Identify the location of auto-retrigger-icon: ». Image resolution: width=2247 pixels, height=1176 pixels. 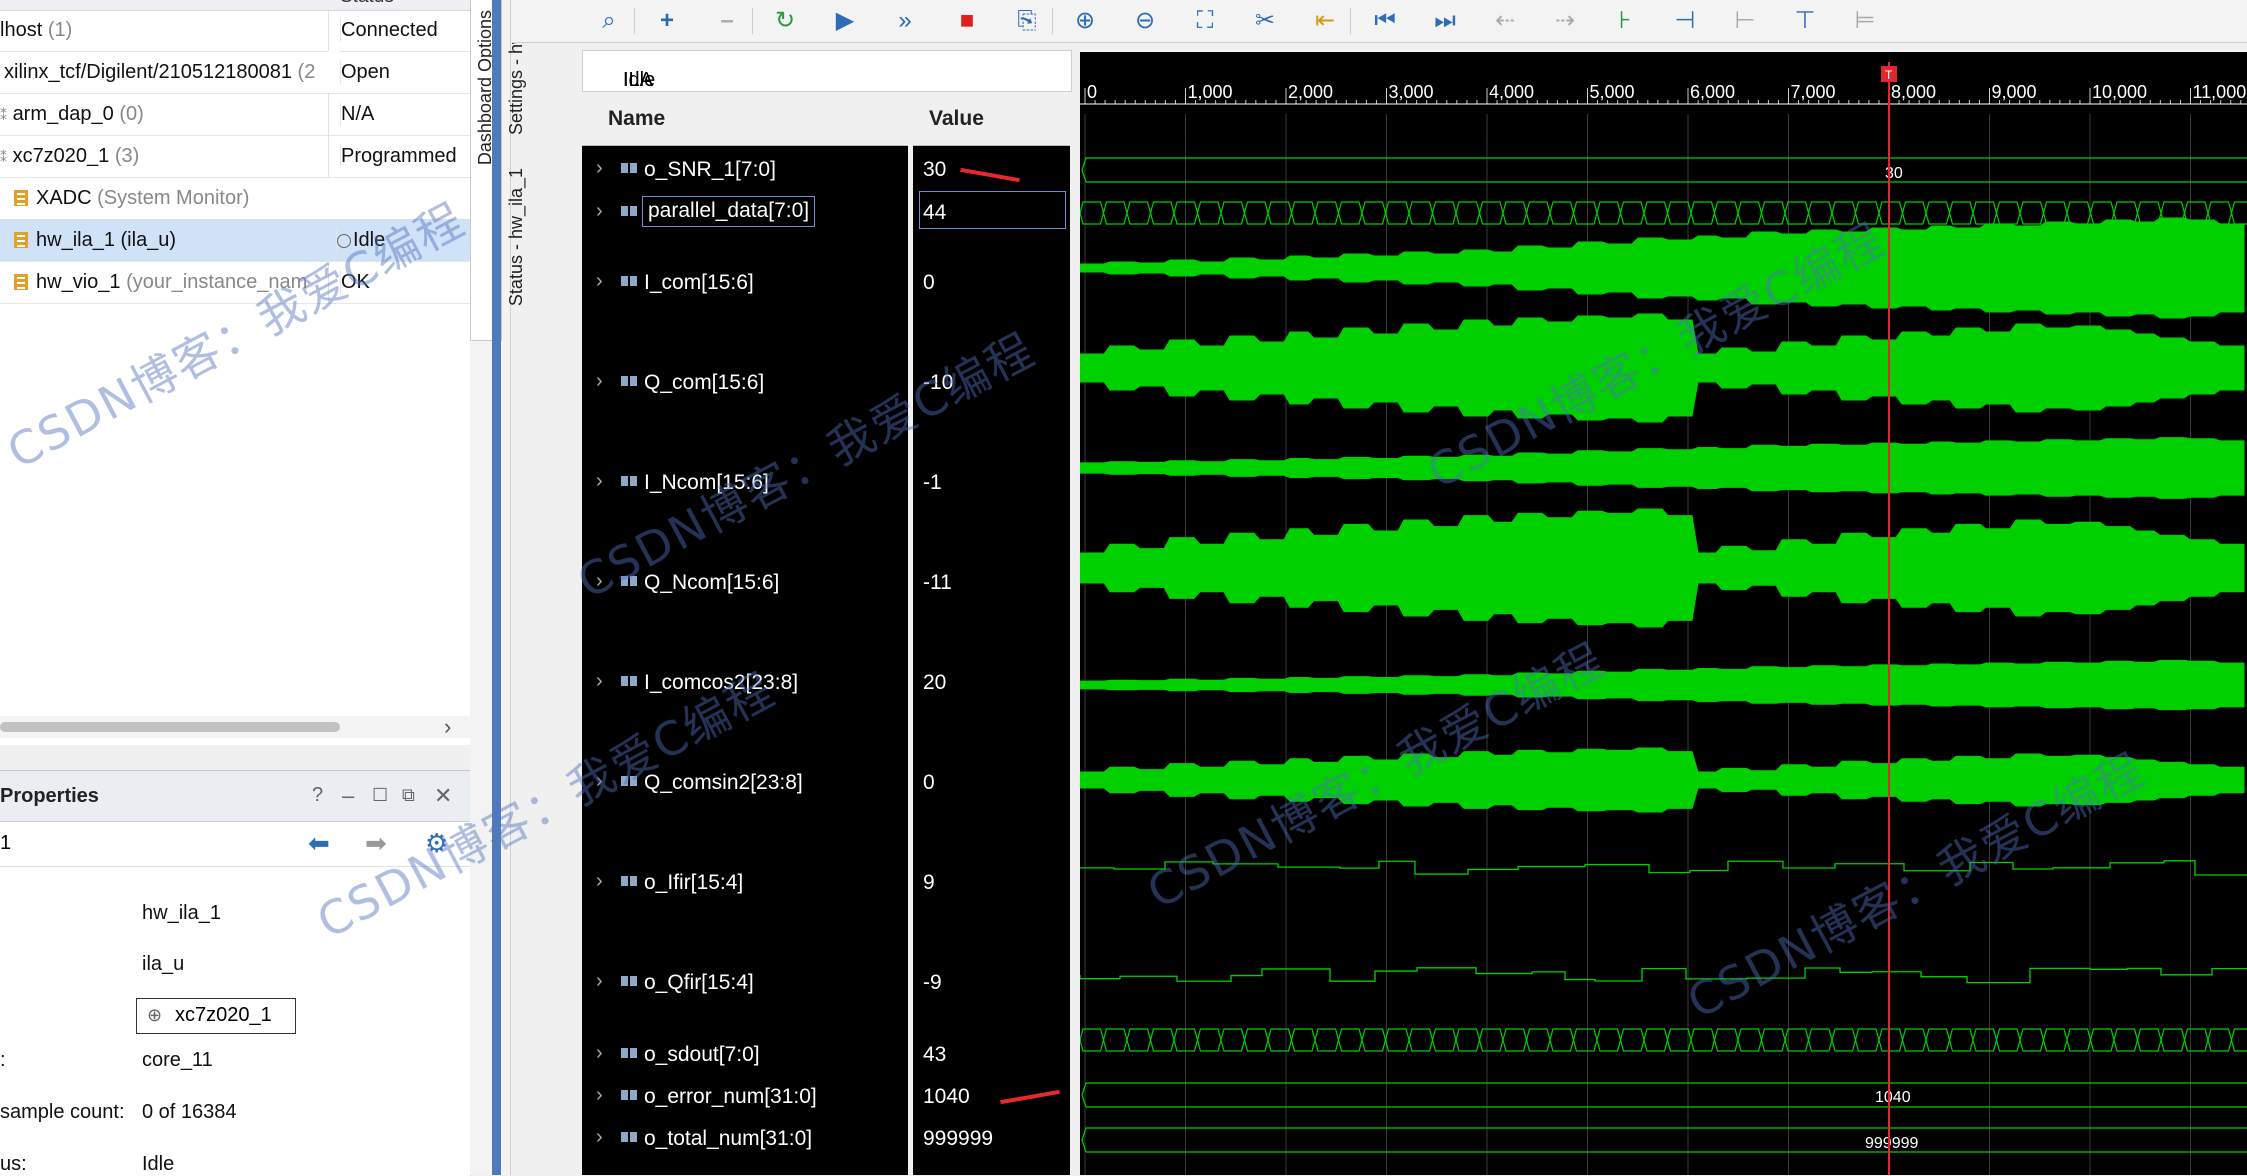
(905, 21).